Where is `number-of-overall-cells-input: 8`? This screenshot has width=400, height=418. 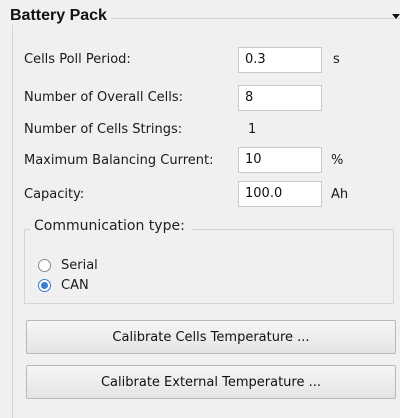 number-of-overall-cells-input: 8 is located at coordinates (280, 98).